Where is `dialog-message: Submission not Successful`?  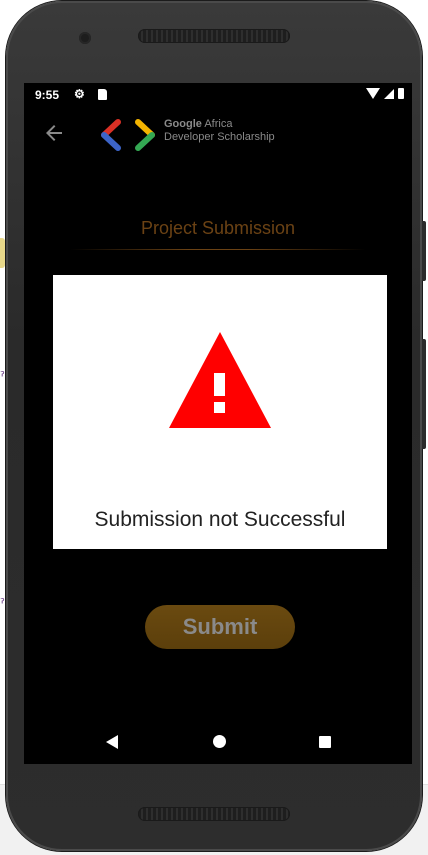
dialog-message: Submission not Successful is located at coordinates (220, 519).